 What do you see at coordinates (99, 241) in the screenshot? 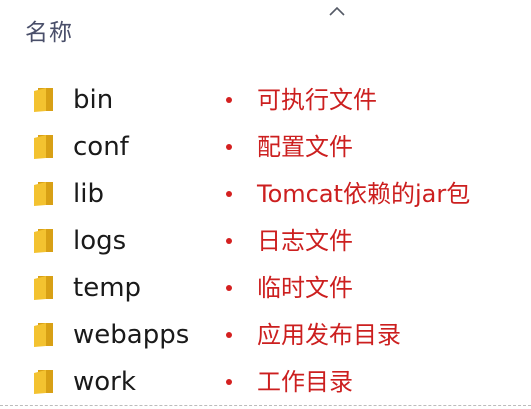
I see `folder-name: logs` at bounding box center [99, 241].